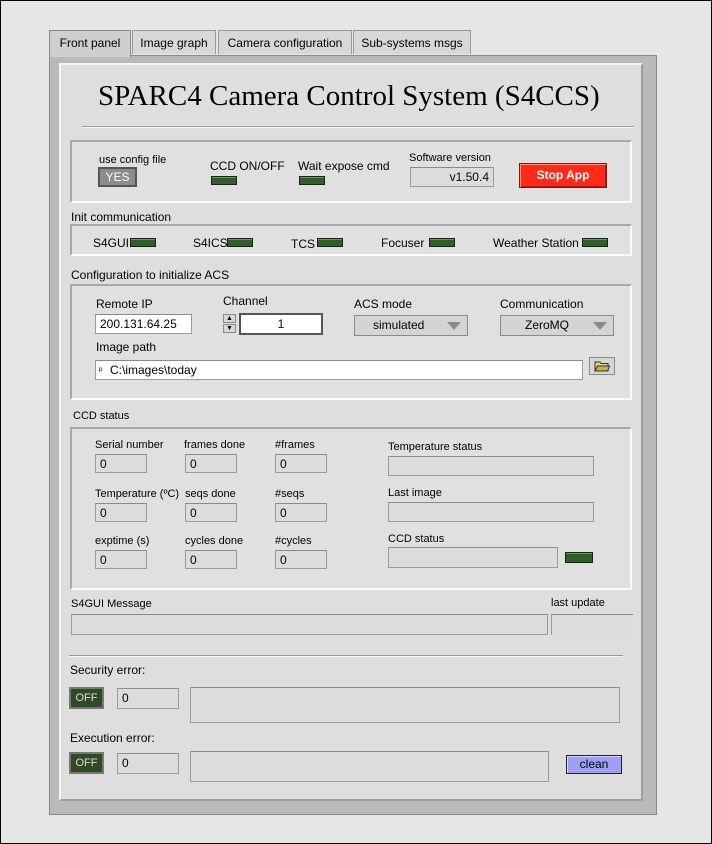  Describe the element at coordinates (312, 180) in the screenshot. I see `wait-expose-led` at that location.